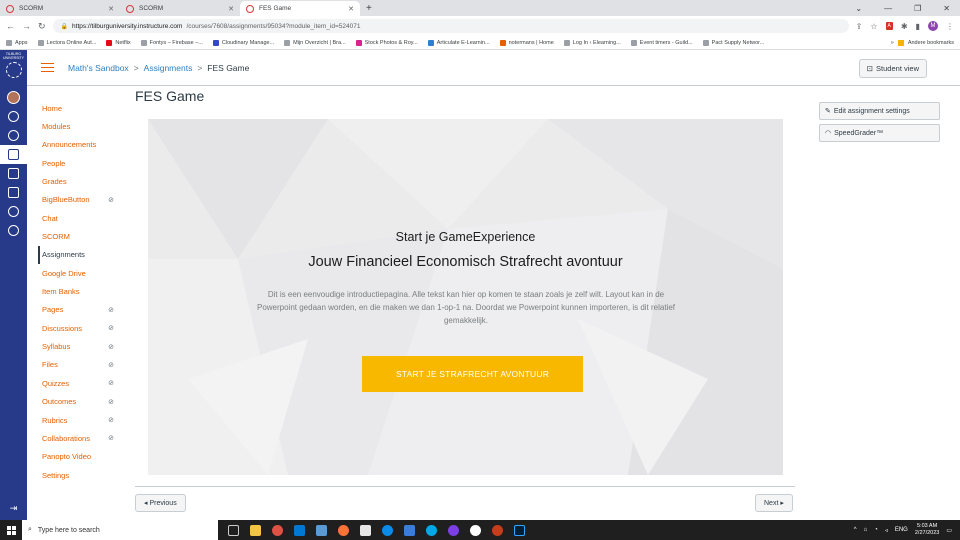  I want to click on chrome-icon, so click(277, 530).